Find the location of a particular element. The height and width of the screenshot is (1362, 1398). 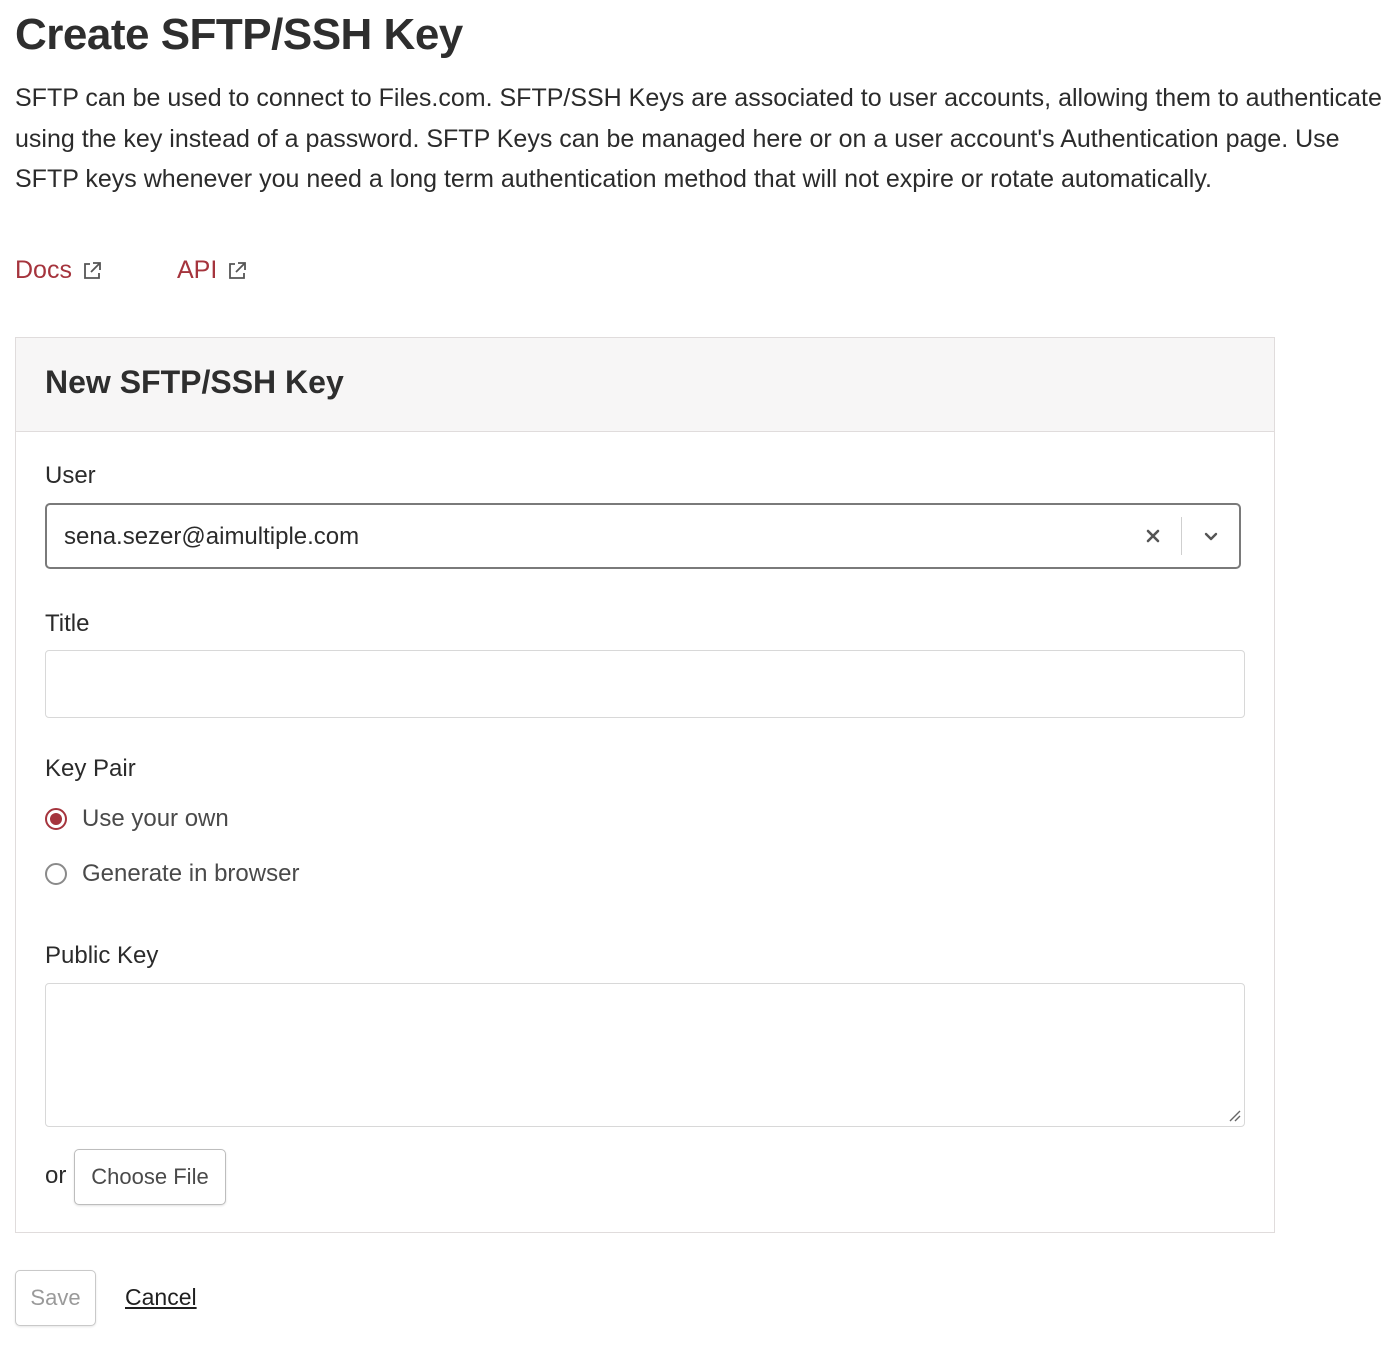

user-select: sena.sezer@aimultiple.com is located at coordinates (643, 536).